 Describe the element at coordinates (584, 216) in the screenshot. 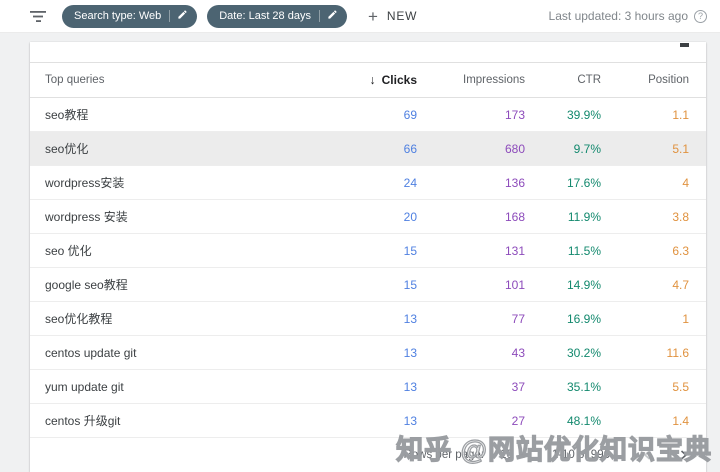

I see `ctr-cell: 11.9%` at that location.